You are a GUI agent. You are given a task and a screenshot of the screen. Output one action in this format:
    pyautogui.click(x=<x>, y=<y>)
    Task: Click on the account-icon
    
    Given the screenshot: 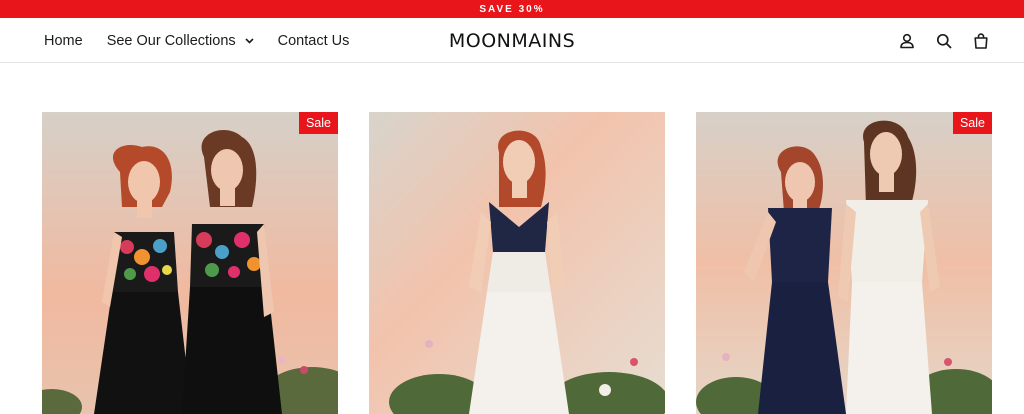 What is the action you would take?
    pyautogui.click(x=907, y=41)
    